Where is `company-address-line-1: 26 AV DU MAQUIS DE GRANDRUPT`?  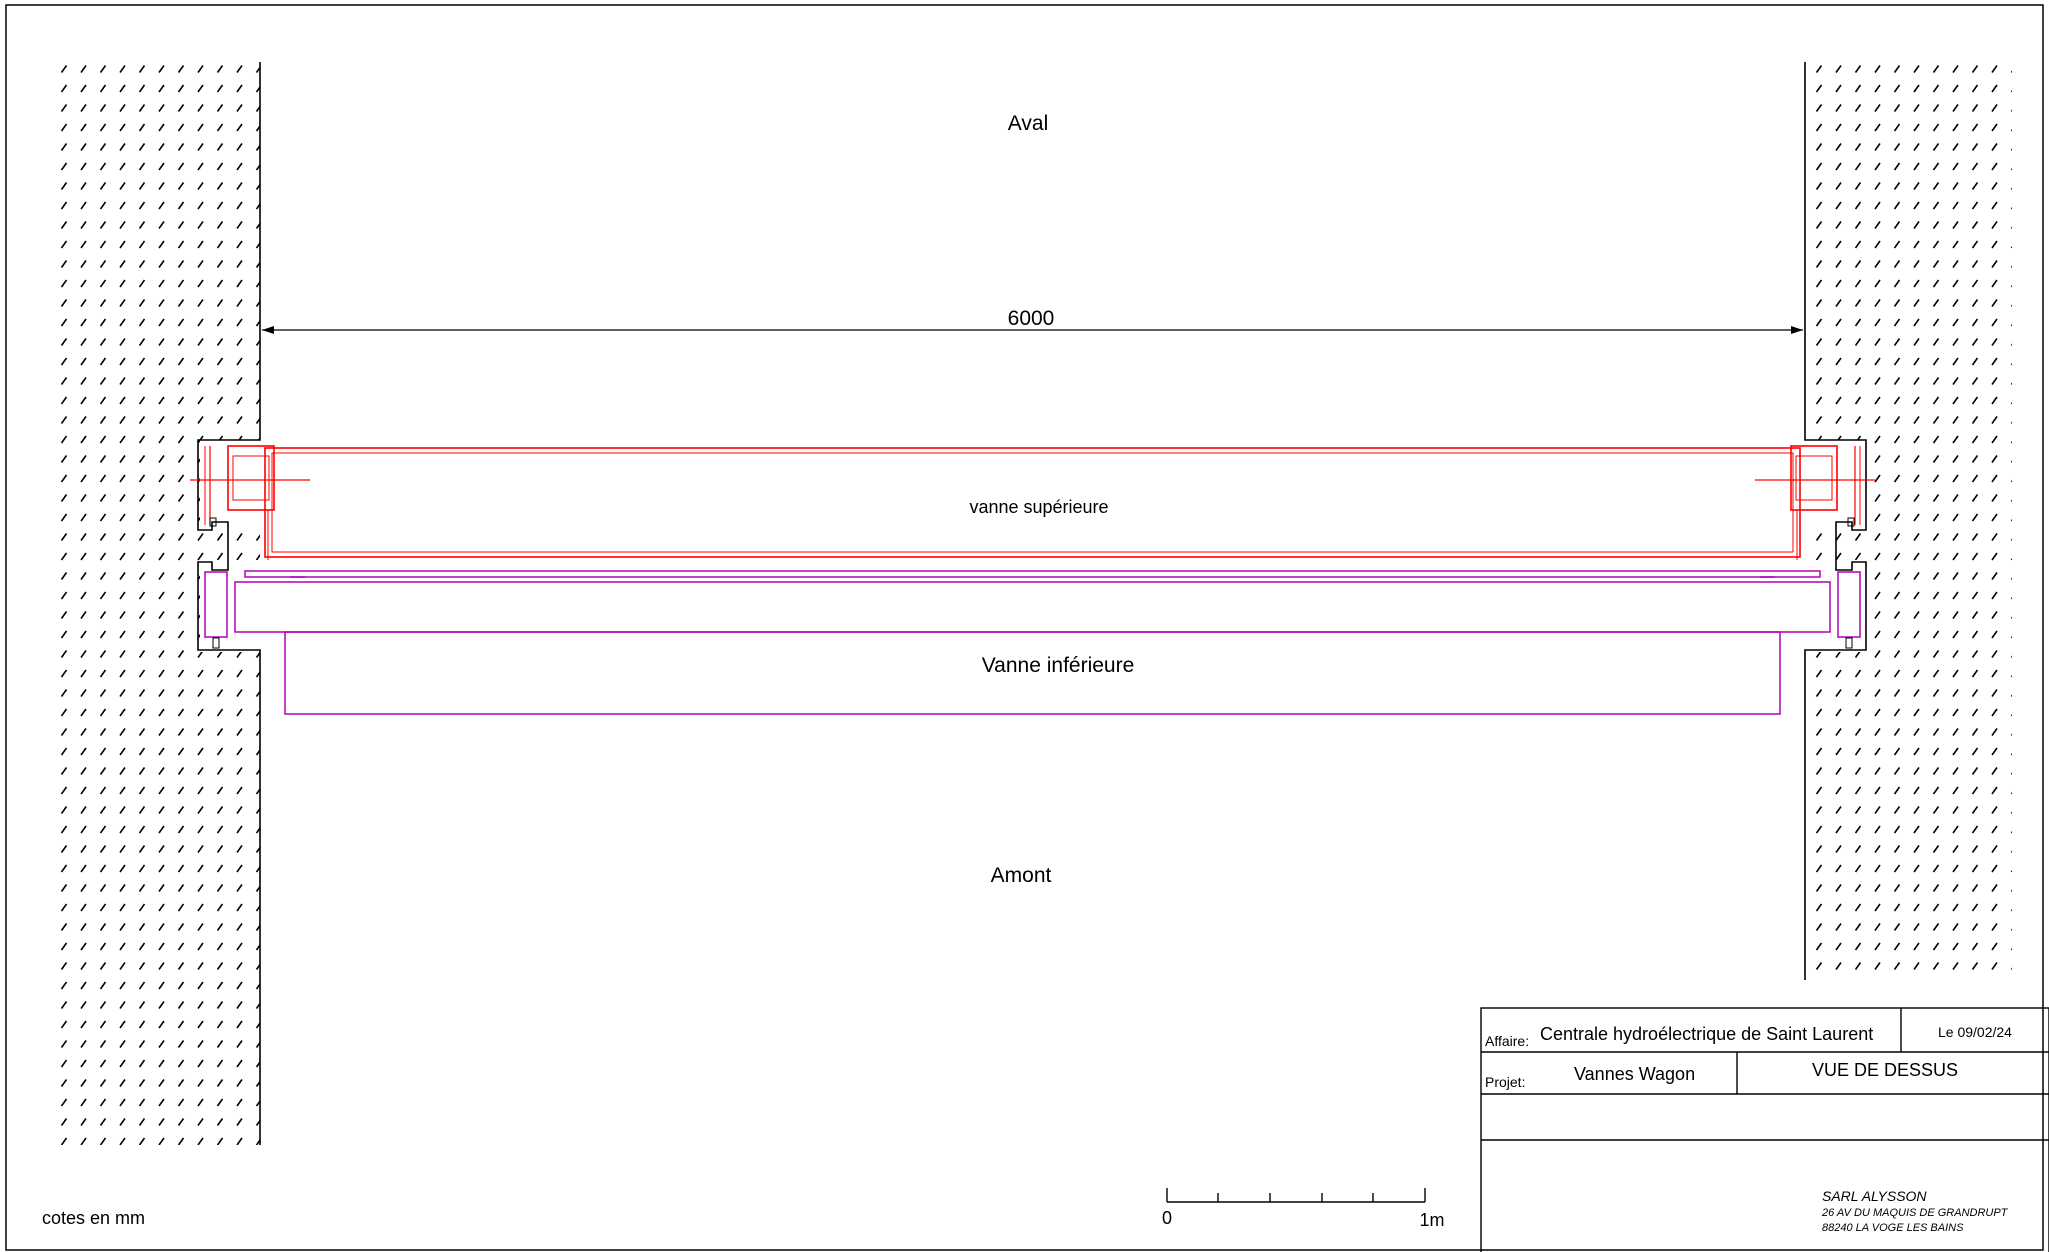
company-address-line-1: 26 AV DU MAQUIS DE GRANDRUPT is located at coordinates (1915, 1213).